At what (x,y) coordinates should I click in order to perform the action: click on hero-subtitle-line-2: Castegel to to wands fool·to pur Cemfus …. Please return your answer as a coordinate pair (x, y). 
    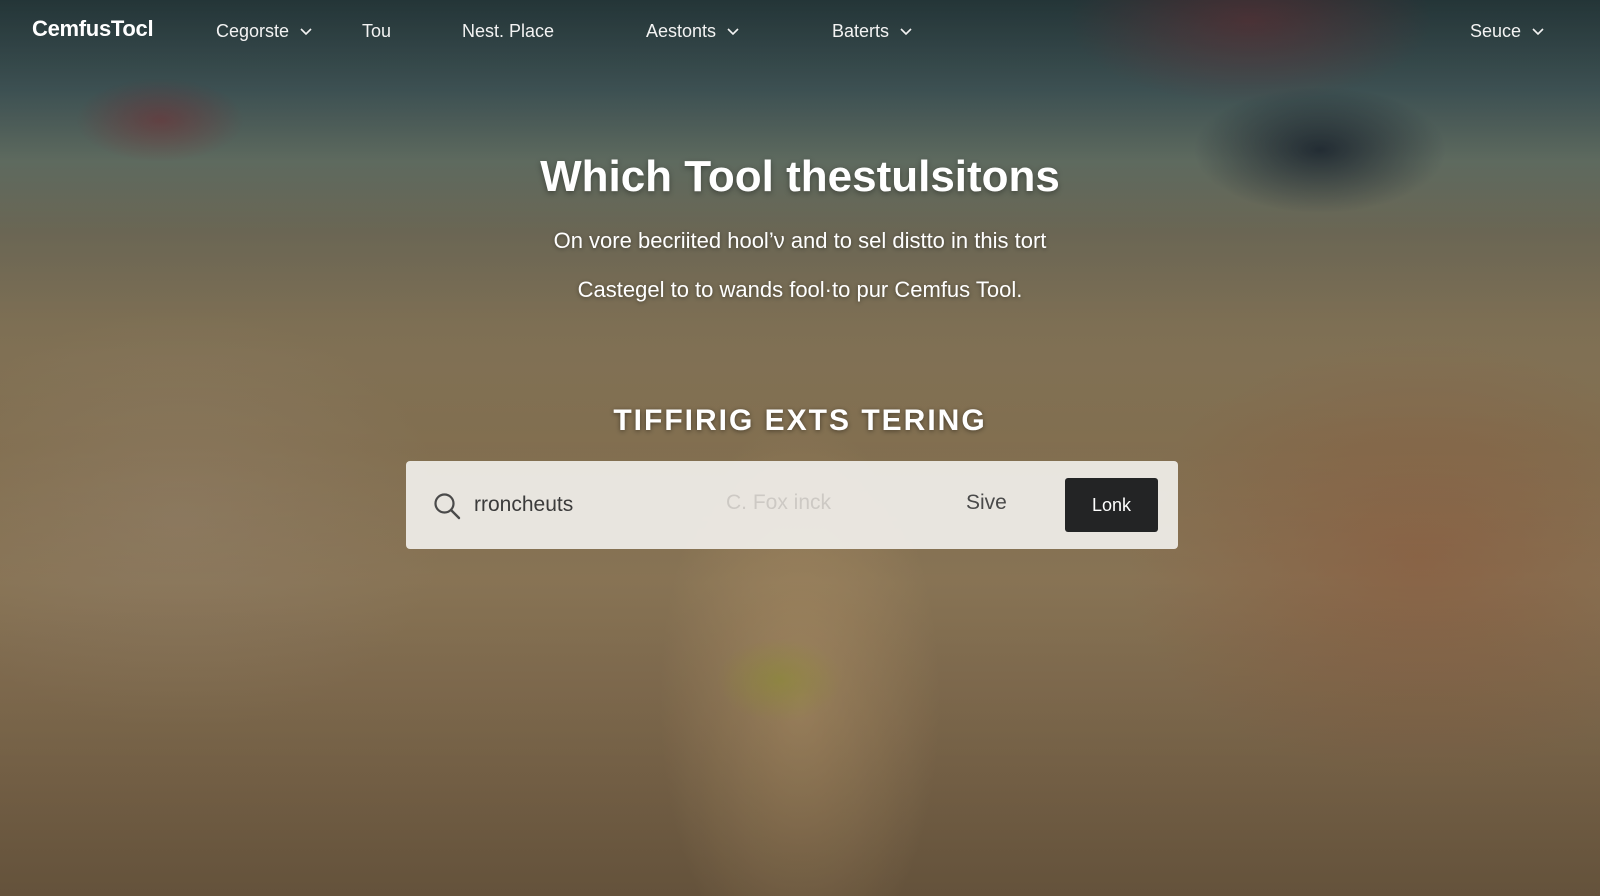
    Looking at the image, I should click on (800, 289).